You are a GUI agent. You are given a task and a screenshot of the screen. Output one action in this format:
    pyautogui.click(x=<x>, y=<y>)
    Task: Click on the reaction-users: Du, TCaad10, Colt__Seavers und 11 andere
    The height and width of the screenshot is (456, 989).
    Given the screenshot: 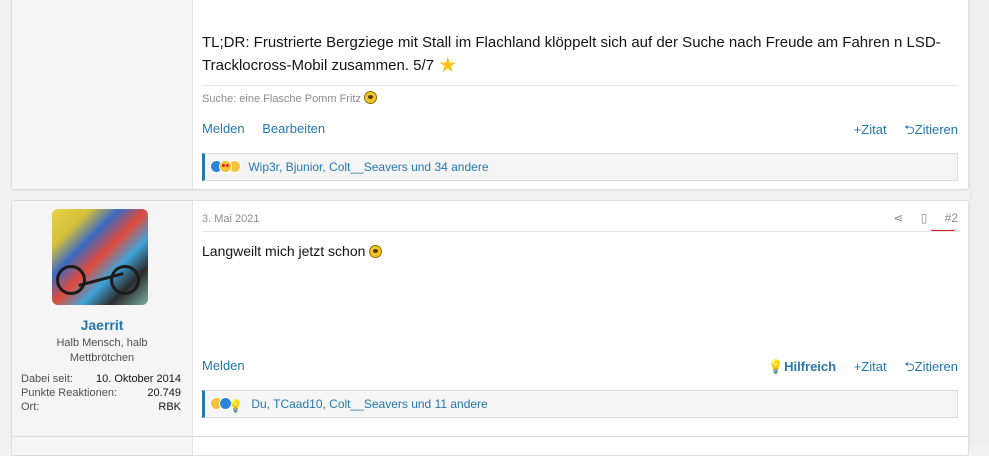 What is the action you would take?
    pyautogui.click(x=369, y=404)
    